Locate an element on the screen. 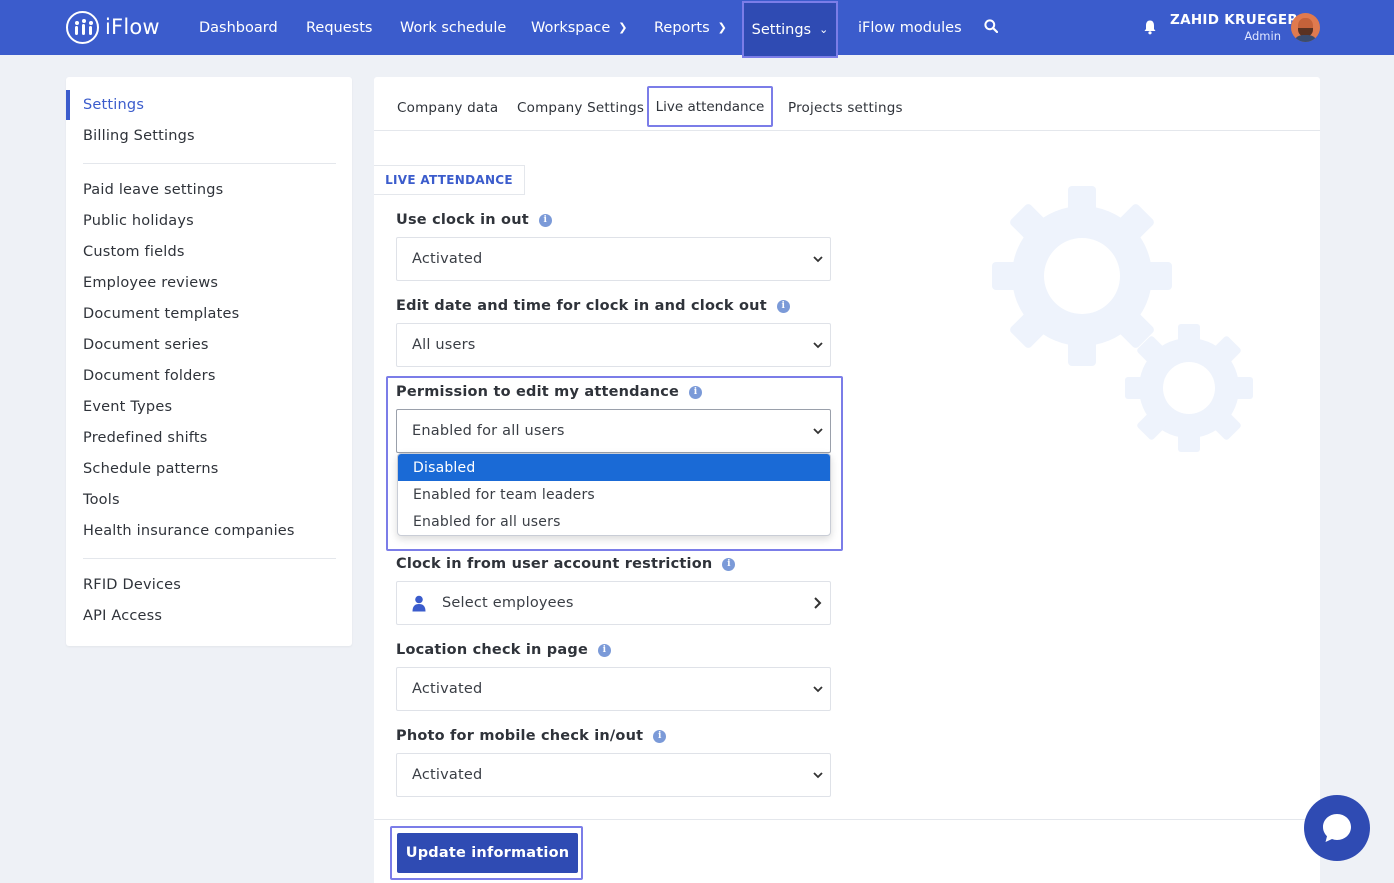  sidebar-item-paid-leave-settings: Paid leave settings is located at coordinates (153, 190).